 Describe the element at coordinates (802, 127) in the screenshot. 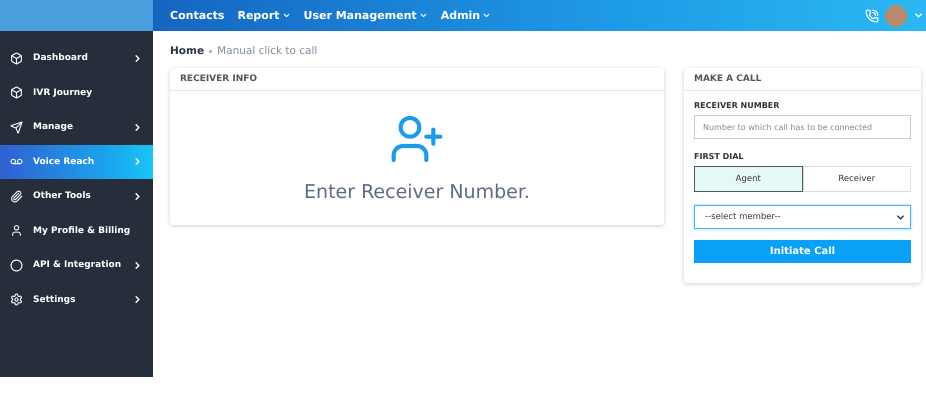

I see `receiver-number-field: Number to which call has to be connected` at that location.